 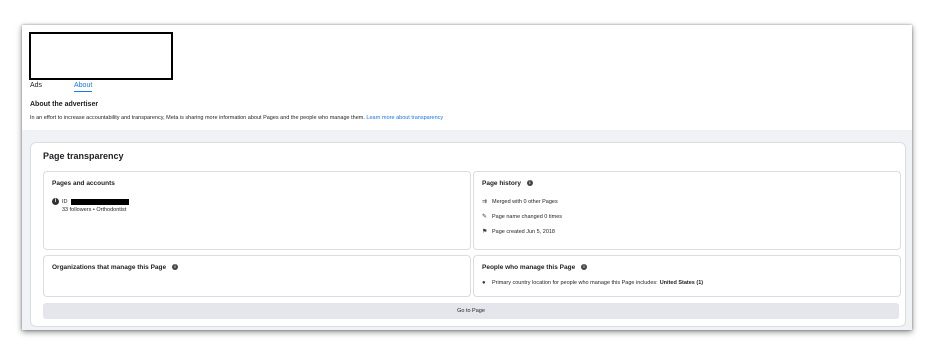 I want to click on edit-icon: ✎, so click(x=485, y=217).